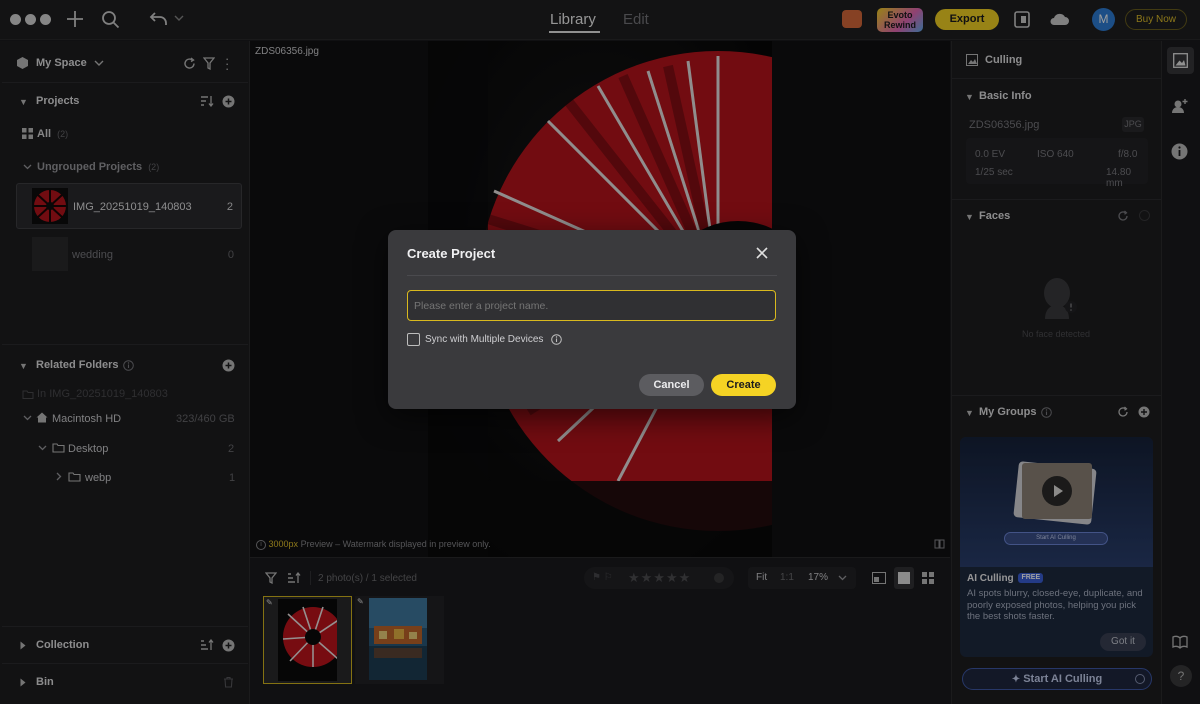 The width and height of the screenshot is (1200, 704). Describe the element at coordinates (592, 275) in the screenshot. I see `dialog-divider` at that location.